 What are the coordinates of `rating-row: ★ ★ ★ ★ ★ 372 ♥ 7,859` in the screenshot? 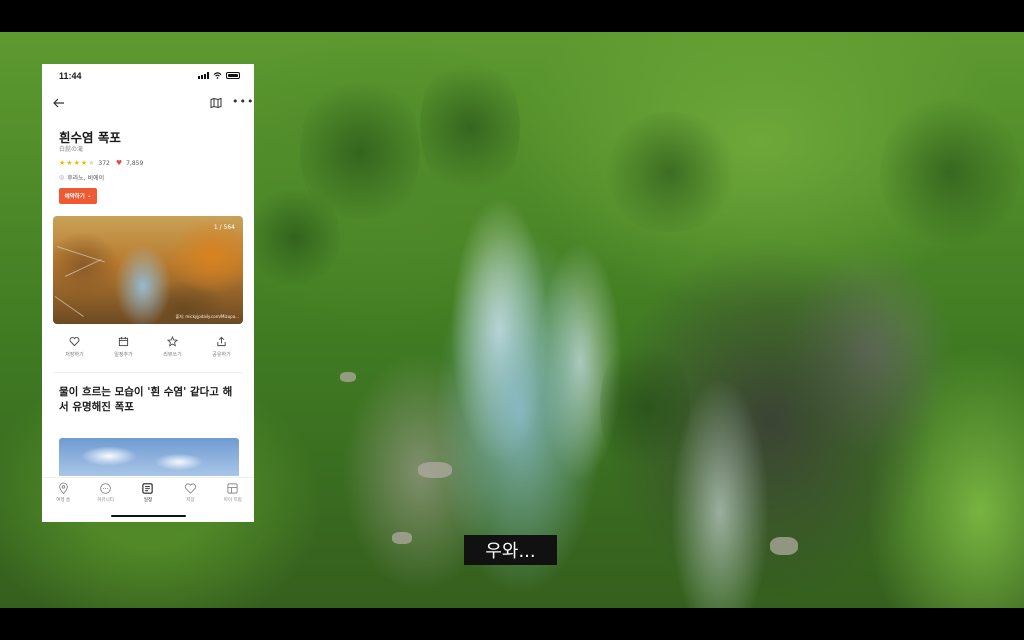 It's located at (101, 163).